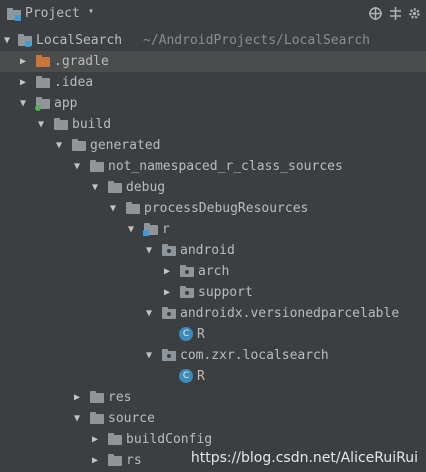  I want to click on watermark: https://blog.csdn.net/AliceRuiRui, so click(304, 458).